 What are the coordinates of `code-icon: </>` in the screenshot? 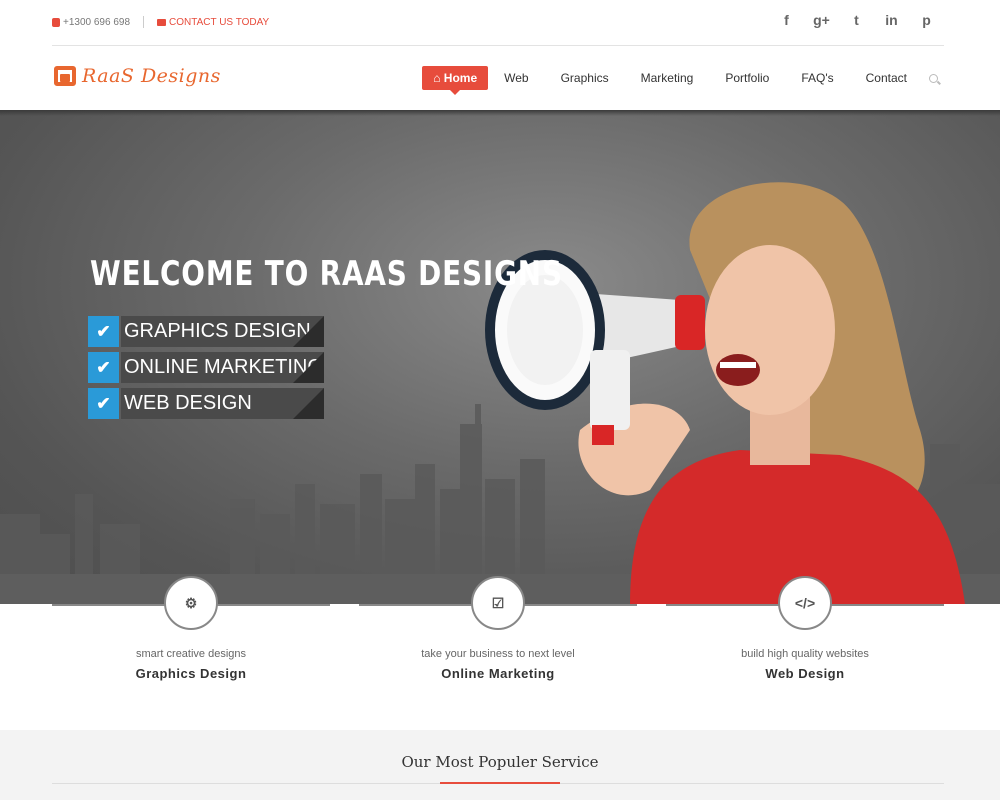 It's located at (805, 603).